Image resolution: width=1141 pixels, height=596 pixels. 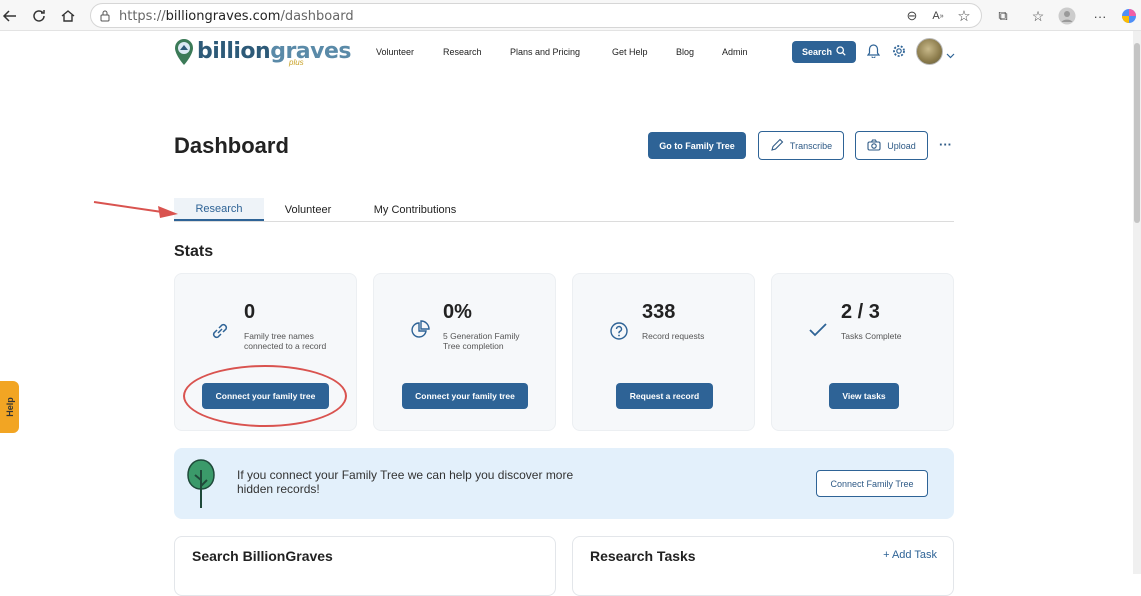 I want to click on research-tasks-title: Research Tasks, so click(x=643, y=556).